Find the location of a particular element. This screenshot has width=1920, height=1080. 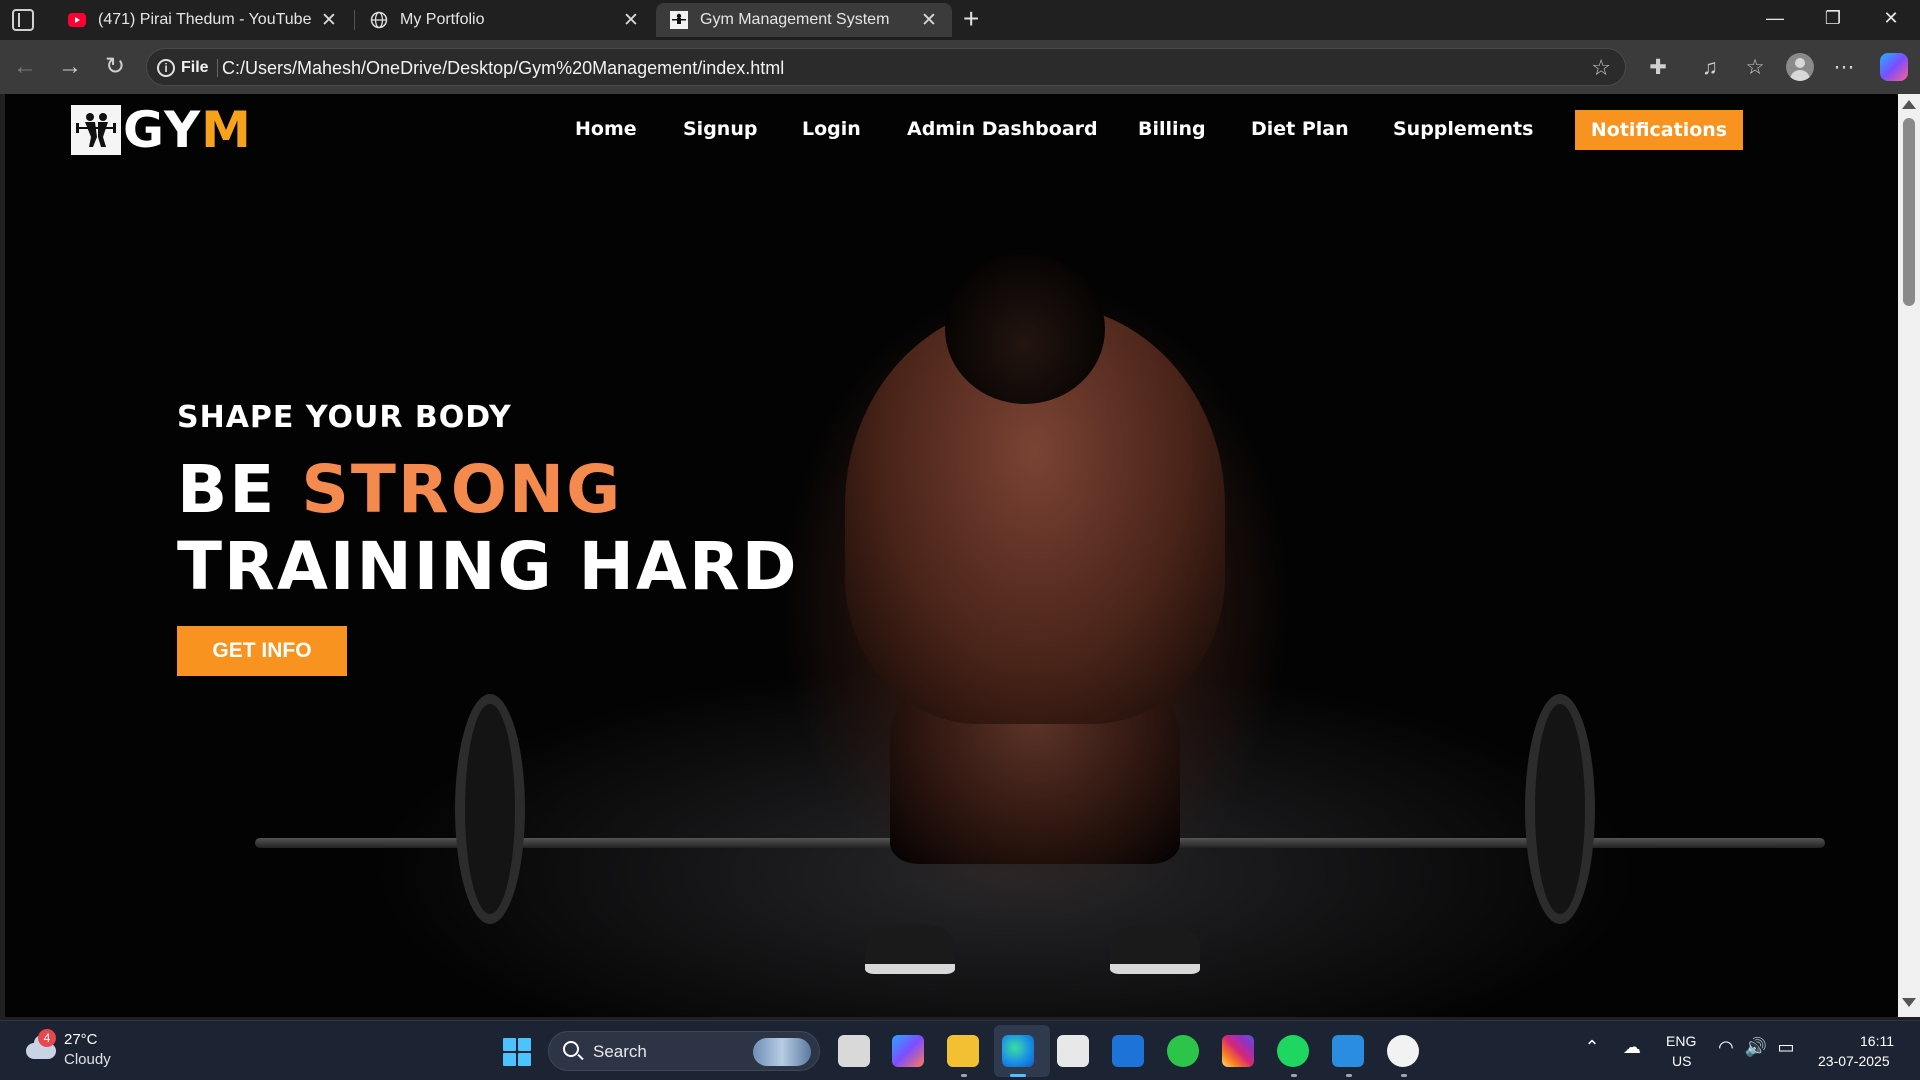

copilot-app-icon is located at coordinates (908, 1051).